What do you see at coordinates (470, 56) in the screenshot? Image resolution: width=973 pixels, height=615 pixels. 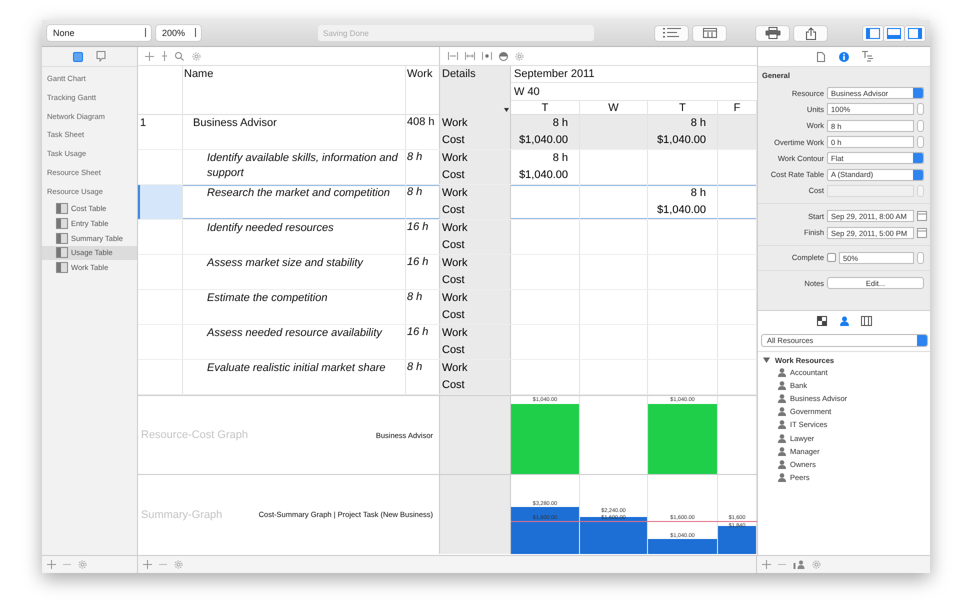 I see `shrink-columns-icon` at bounding box center [470, 56].